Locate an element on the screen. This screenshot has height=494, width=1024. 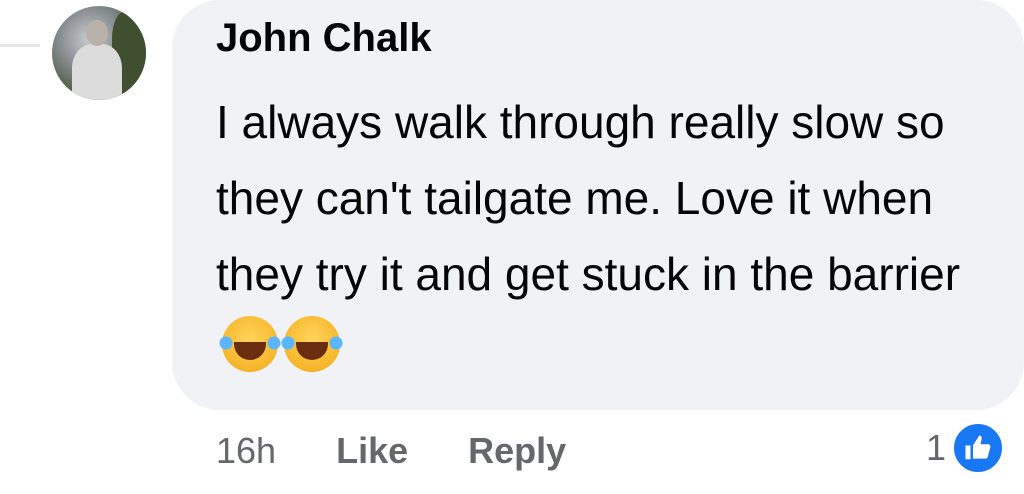
thumbs-up-icon is located at coordinates (978, 448).